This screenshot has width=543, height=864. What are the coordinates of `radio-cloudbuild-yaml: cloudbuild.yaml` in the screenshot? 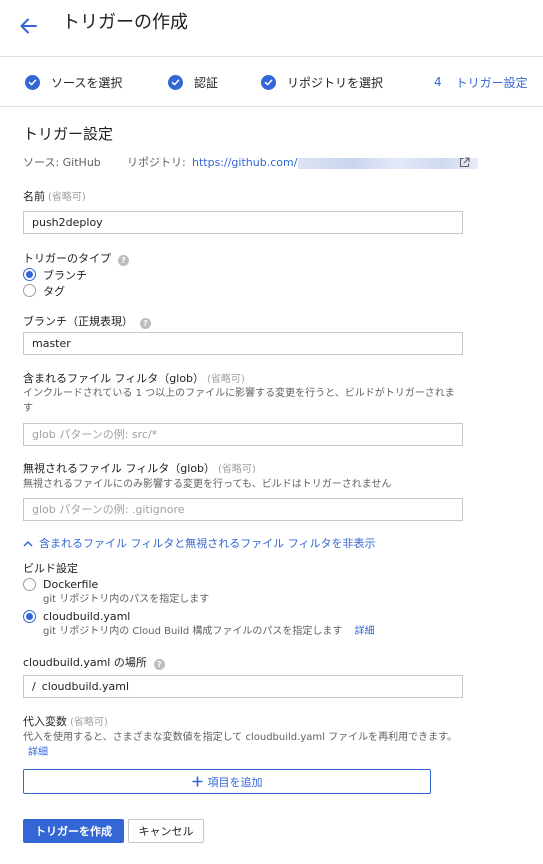 It's located at (76, 616).